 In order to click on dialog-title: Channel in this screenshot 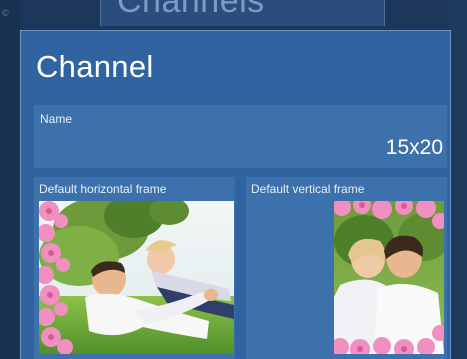, I will do `click(95, 66)`.